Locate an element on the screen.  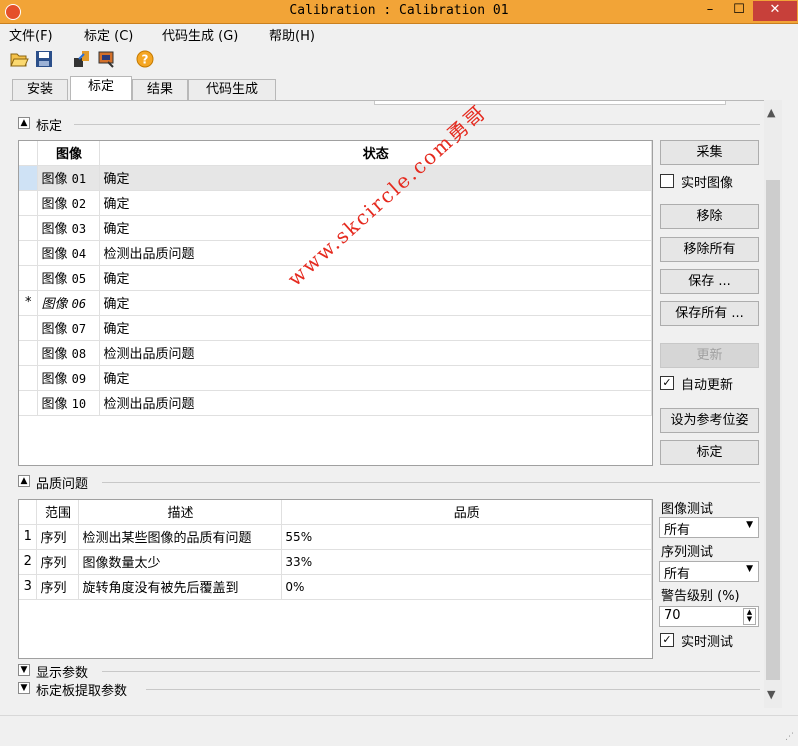
image-name-cell: 图像 04 is located at coordinates (69, 253).